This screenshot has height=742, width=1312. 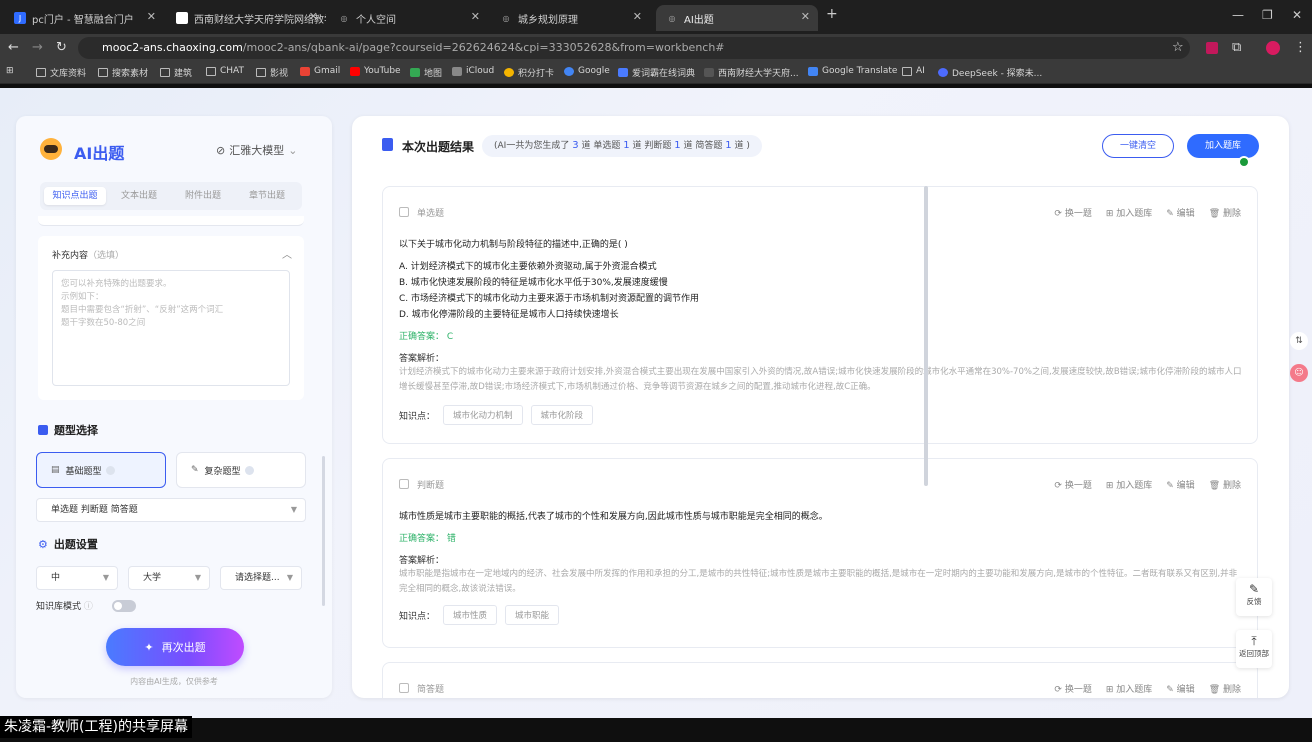 I want to click on edit-doc-icon: ✎, so click(x=195, y=470).